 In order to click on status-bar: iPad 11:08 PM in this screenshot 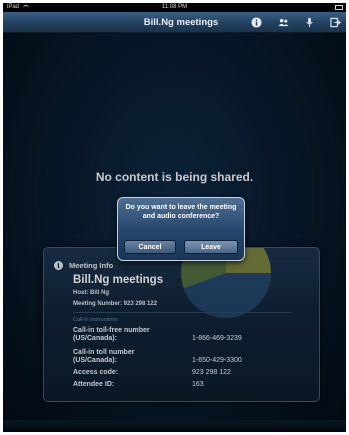, I will do `click(174, 7)`.